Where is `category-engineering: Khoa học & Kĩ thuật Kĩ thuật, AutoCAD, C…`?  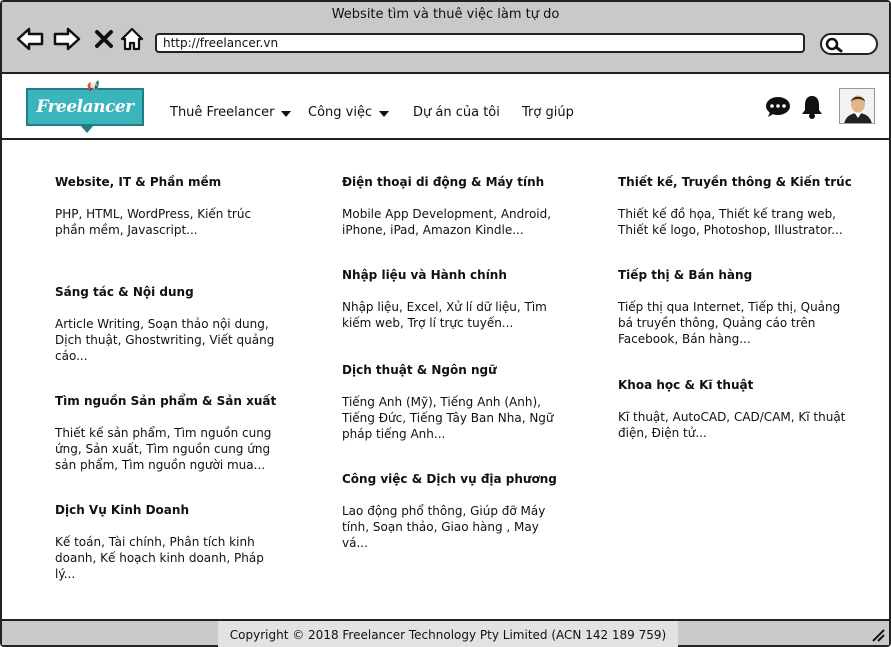 category-engineering: Khoa học & Kĩ thuật Kĩ thuật, AutoCAD, C… is located at coordinates (734, 409).